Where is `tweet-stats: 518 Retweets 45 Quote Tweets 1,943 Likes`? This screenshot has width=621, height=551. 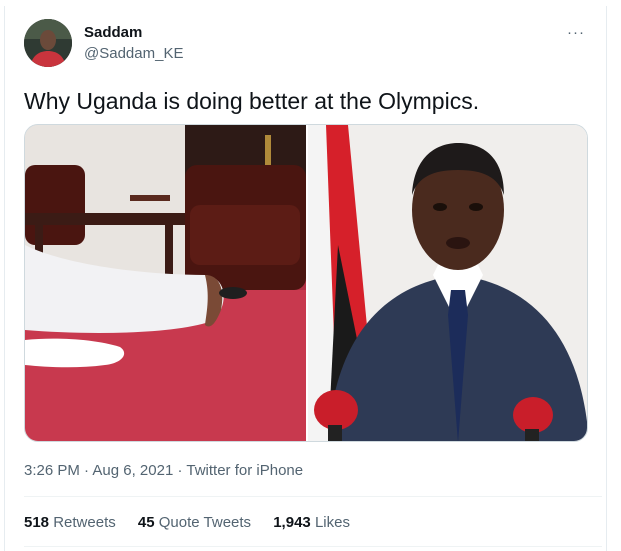 tweet-stats: 518 Retweets 45 Quote Tweets 1,943 Likes is located at coordinates (196, 522).